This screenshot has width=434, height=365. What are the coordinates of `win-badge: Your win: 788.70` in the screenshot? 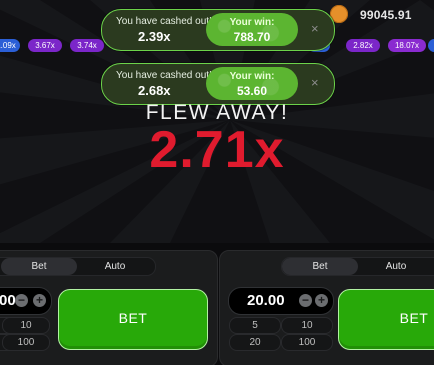 It's located at (252, 29).